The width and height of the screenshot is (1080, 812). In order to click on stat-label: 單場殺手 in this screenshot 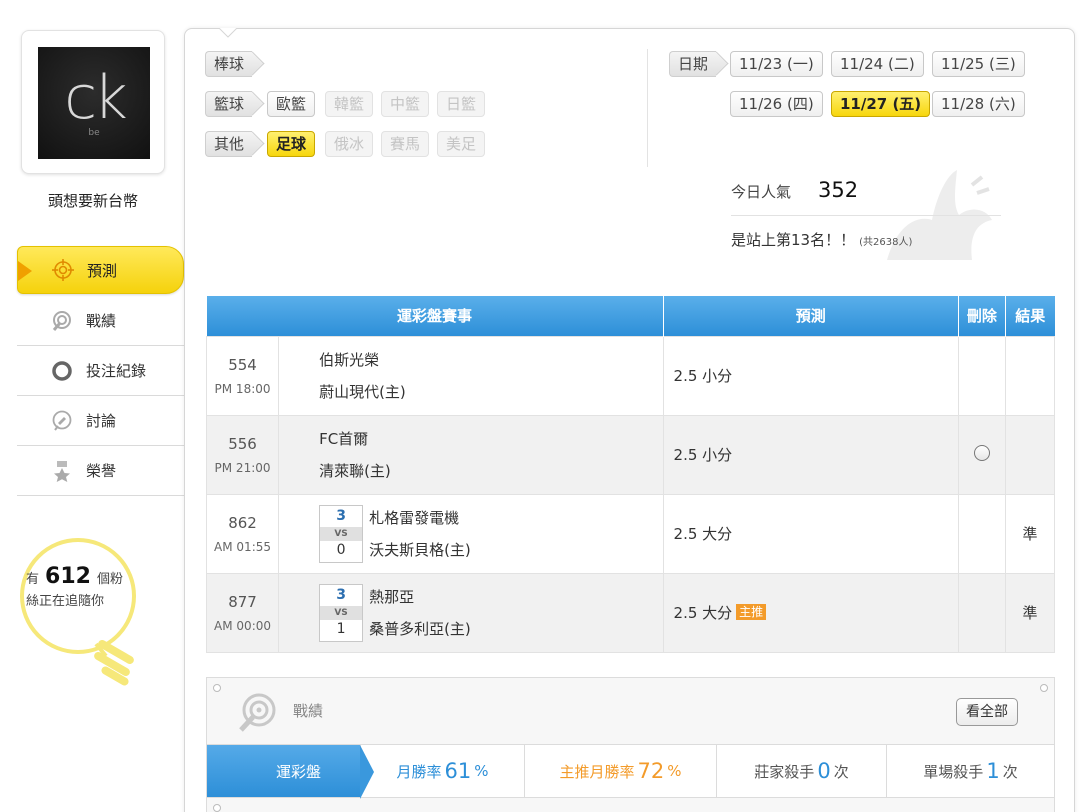, I will do `click(953, 771)`.